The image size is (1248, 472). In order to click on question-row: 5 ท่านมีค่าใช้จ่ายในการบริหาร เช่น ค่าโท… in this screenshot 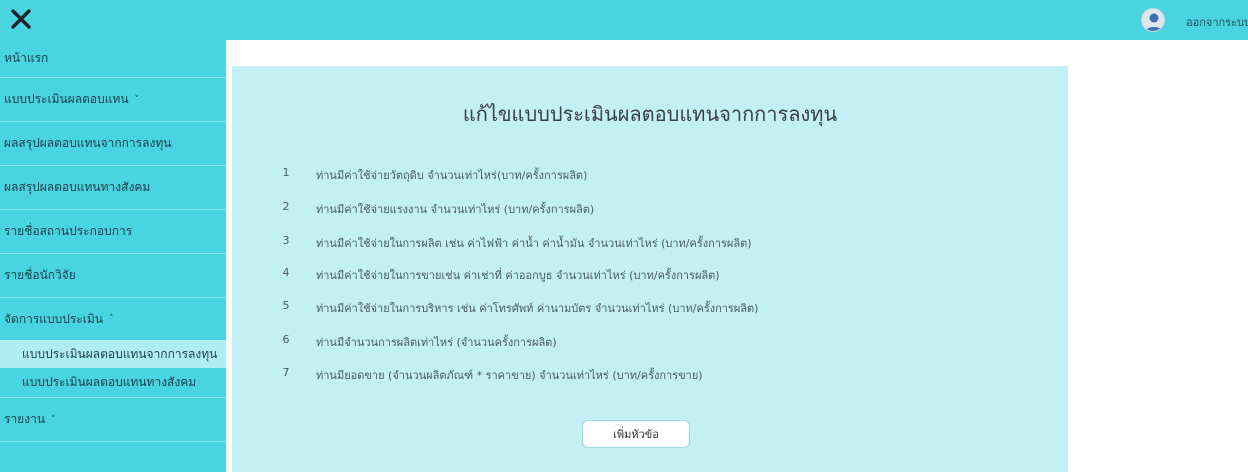, I will do `click(650, 307)`.